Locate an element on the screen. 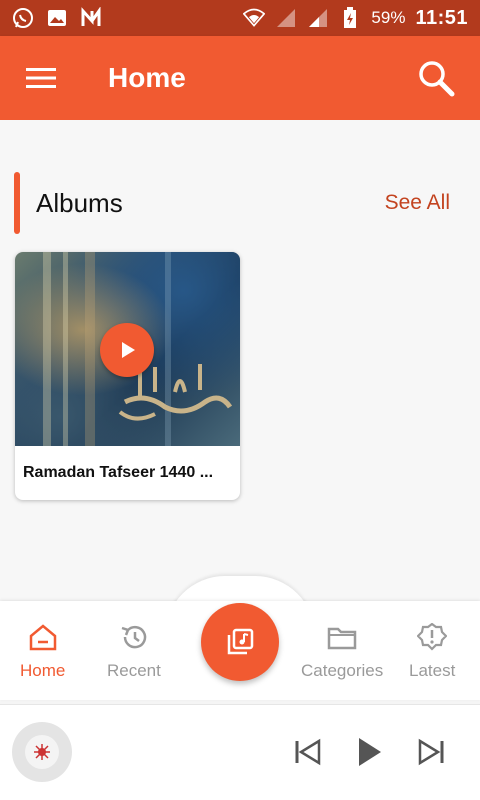 The image size is (480, 800). music-library-icon is located at coordinates (240, 641).